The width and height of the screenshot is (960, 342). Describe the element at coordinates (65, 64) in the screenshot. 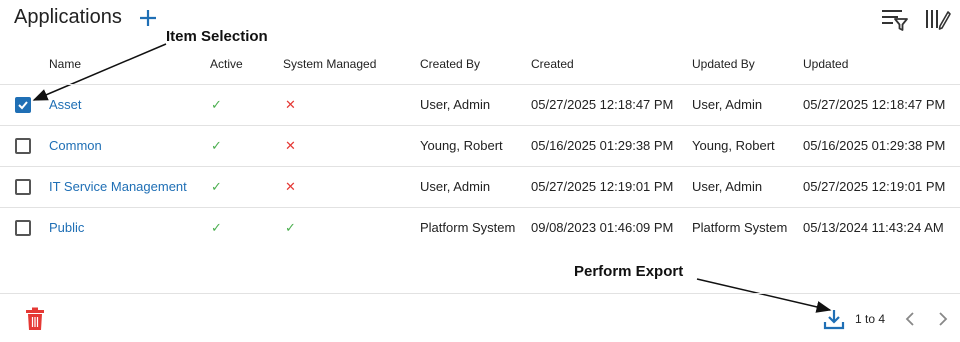

I see `column-header-name: Name` at that location.